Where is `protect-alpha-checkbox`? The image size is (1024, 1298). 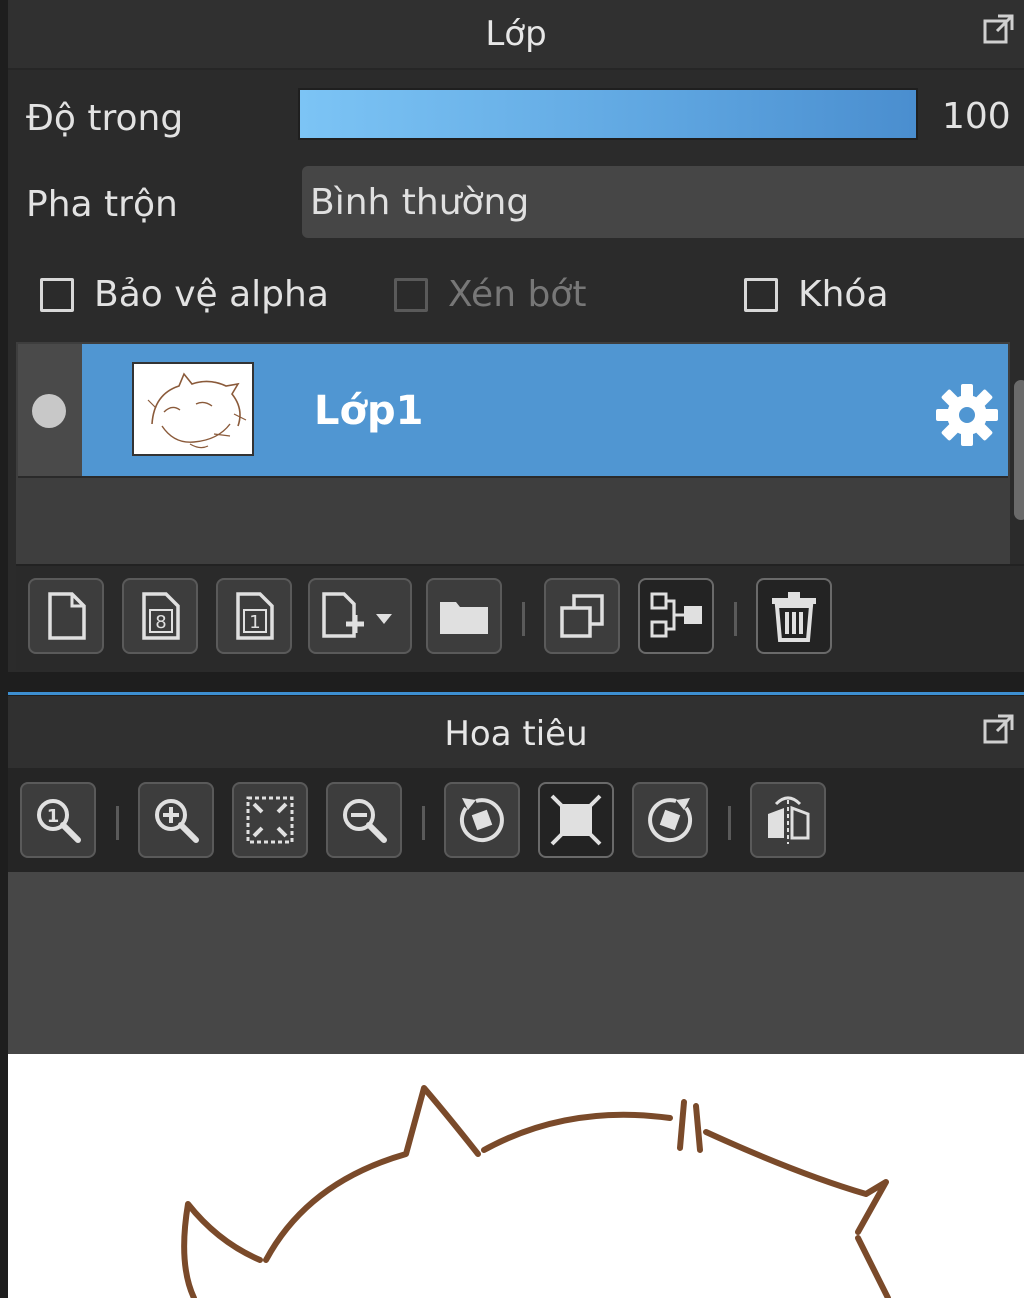 protect-alpha-checkbox is located at coordinates (57, 295).